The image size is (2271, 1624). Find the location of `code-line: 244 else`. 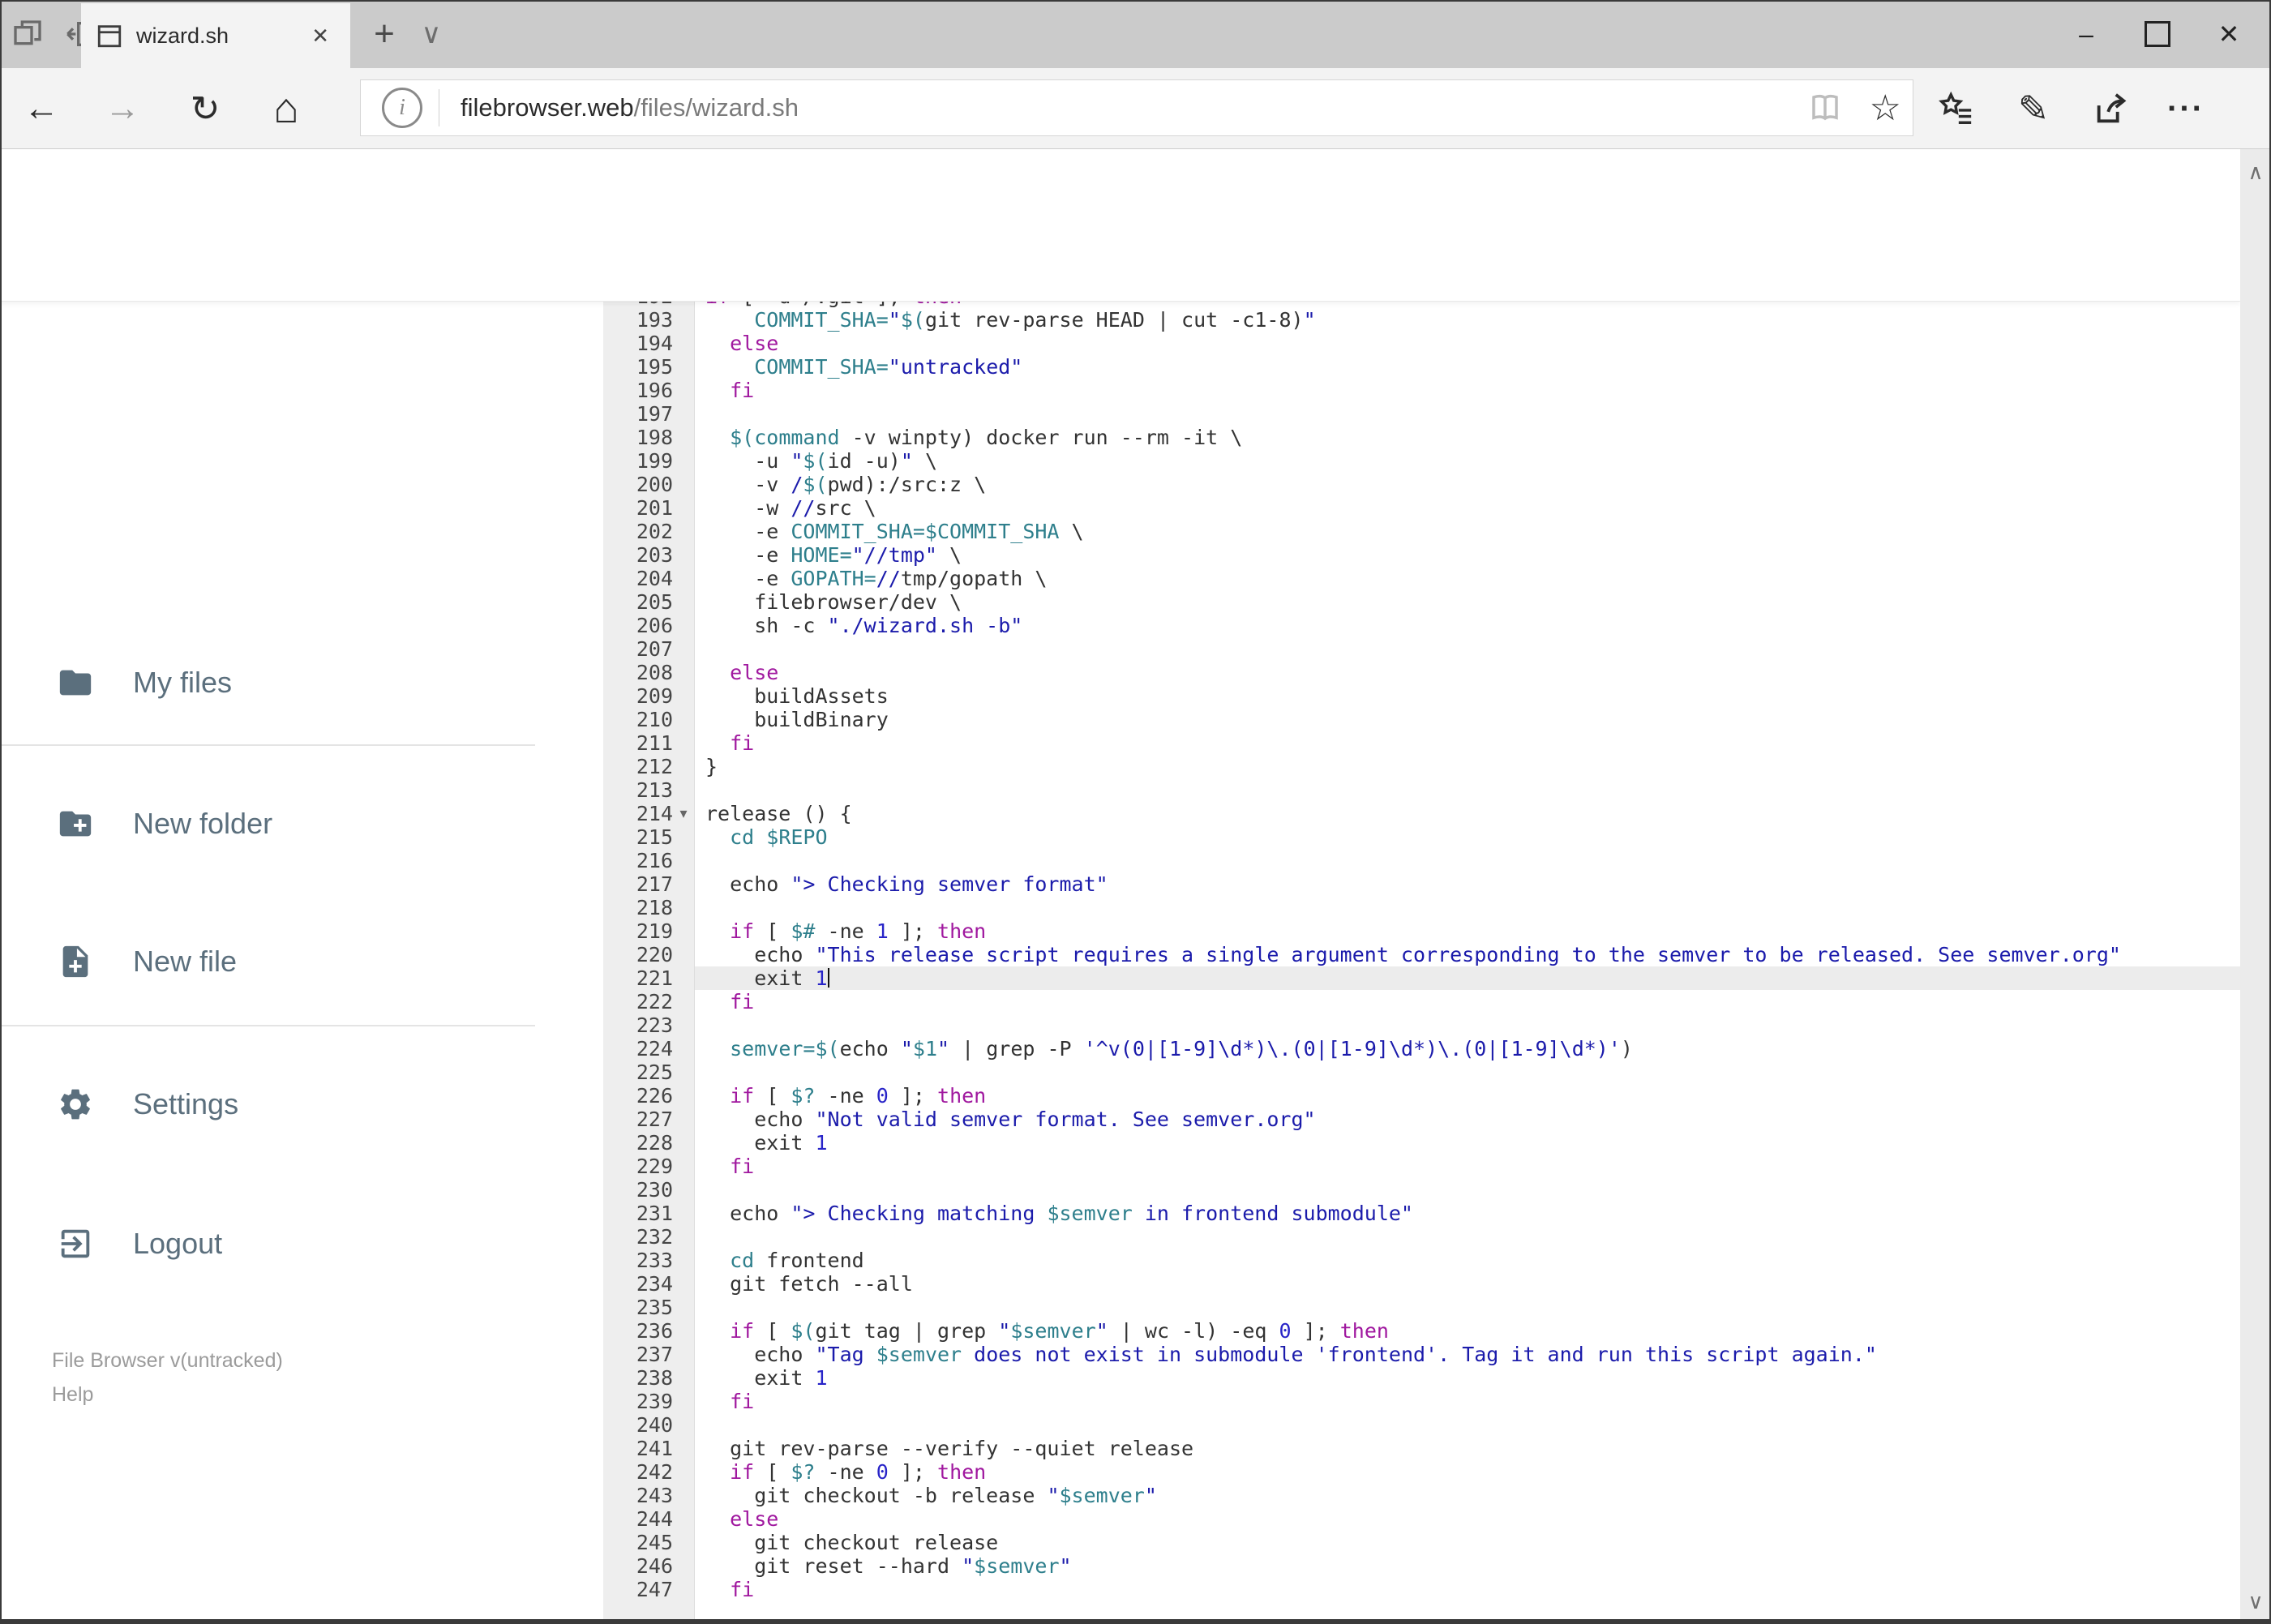

code-line: 244 else is located at coordinates (1422, 1519).